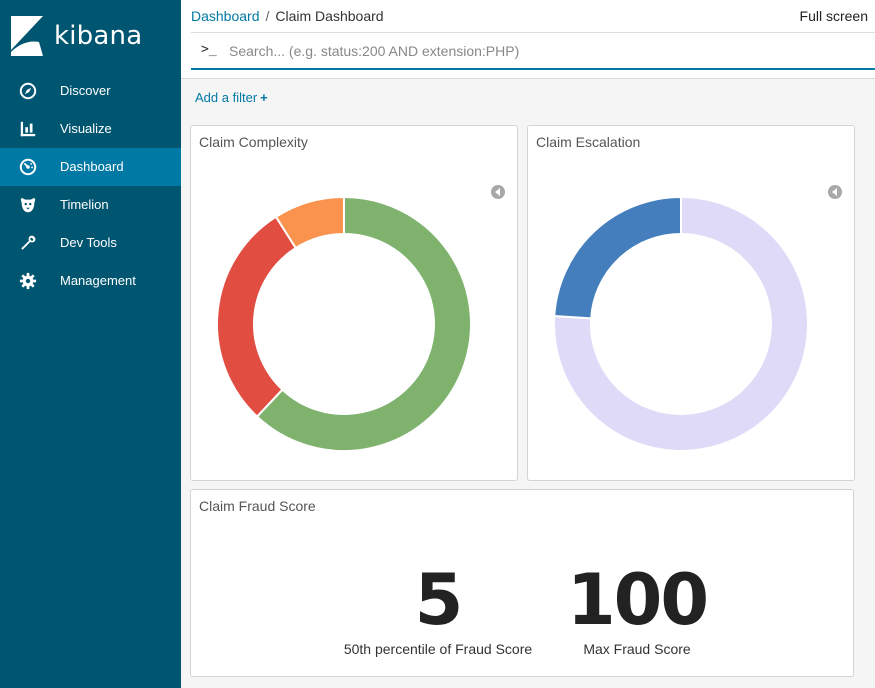 Image resolution: width=875 pixels, height=688 pixels. I want to click on top-bar: Dashboard / Claim Dashboard Full screen >_, so click(528, 39).